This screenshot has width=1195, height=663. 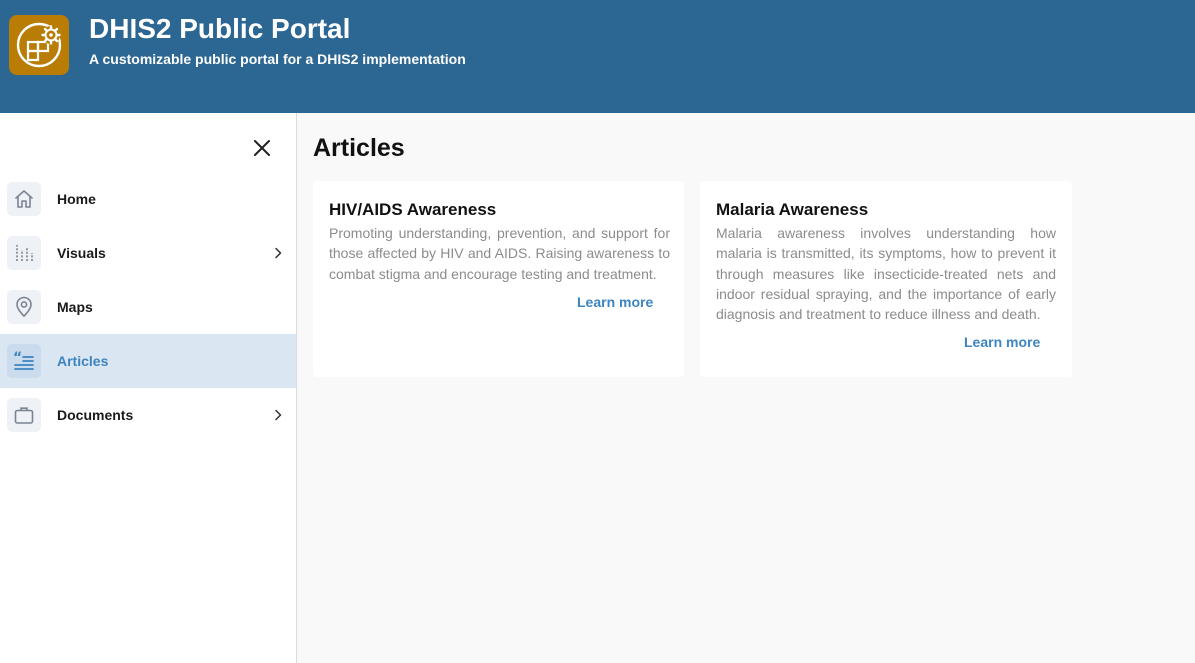 I want to click on briefcase-icon, so click(x=24, y=415).